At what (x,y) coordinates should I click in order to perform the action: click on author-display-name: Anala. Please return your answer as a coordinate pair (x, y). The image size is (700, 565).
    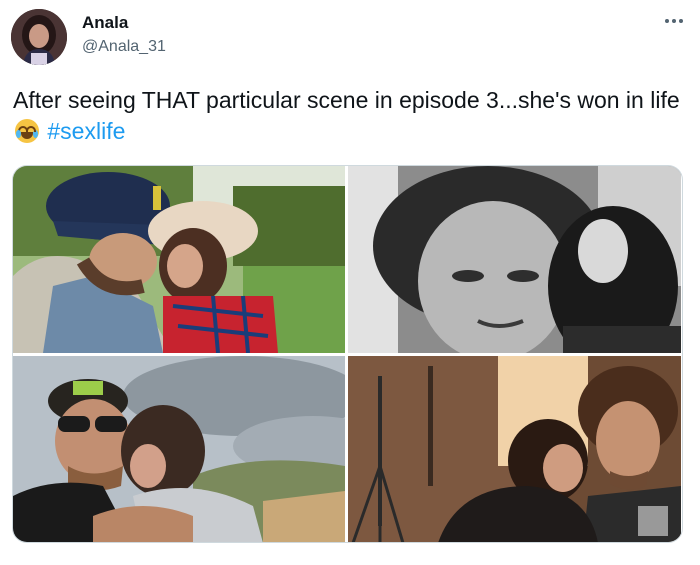
    Looking at the image, I should click on (105, 23).